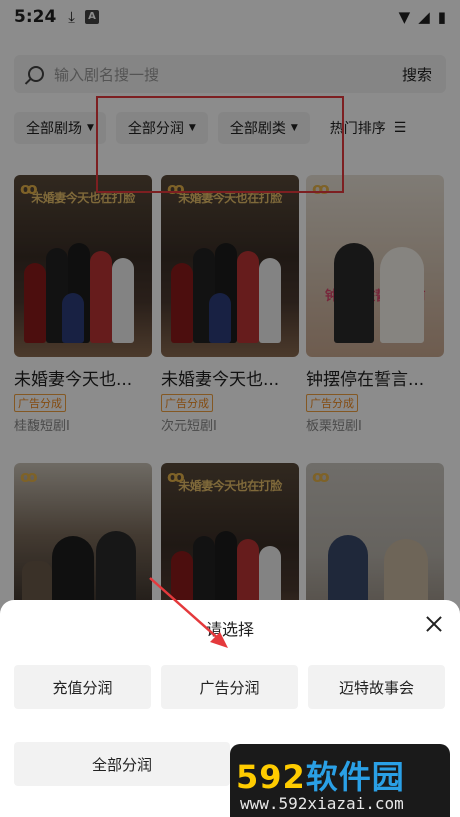 The height and width of the screenshot is (817, 460). I want to click on option-all-share: 全部分润, so click(122, 764).